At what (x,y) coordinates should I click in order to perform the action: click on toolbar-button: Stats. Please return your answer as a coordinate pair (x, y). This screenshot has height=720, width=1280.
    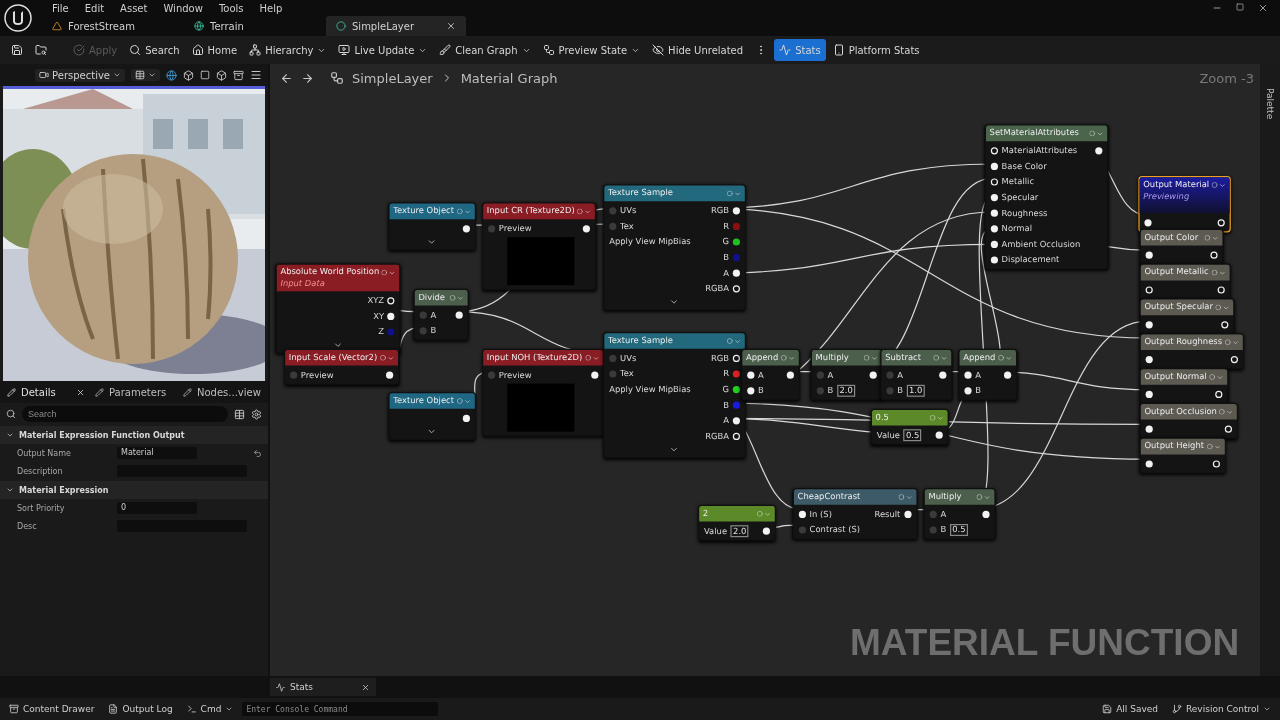
    Looking at the image, I should click on (800, 50).